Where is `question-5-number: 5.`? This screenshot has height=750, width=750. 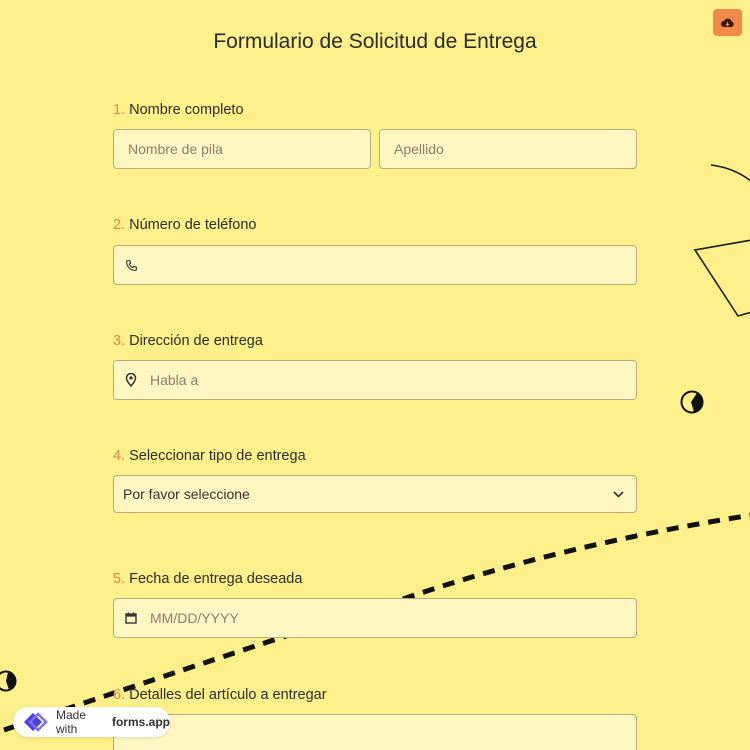
question-5-number: 5. is located at coordinates (119, 579).